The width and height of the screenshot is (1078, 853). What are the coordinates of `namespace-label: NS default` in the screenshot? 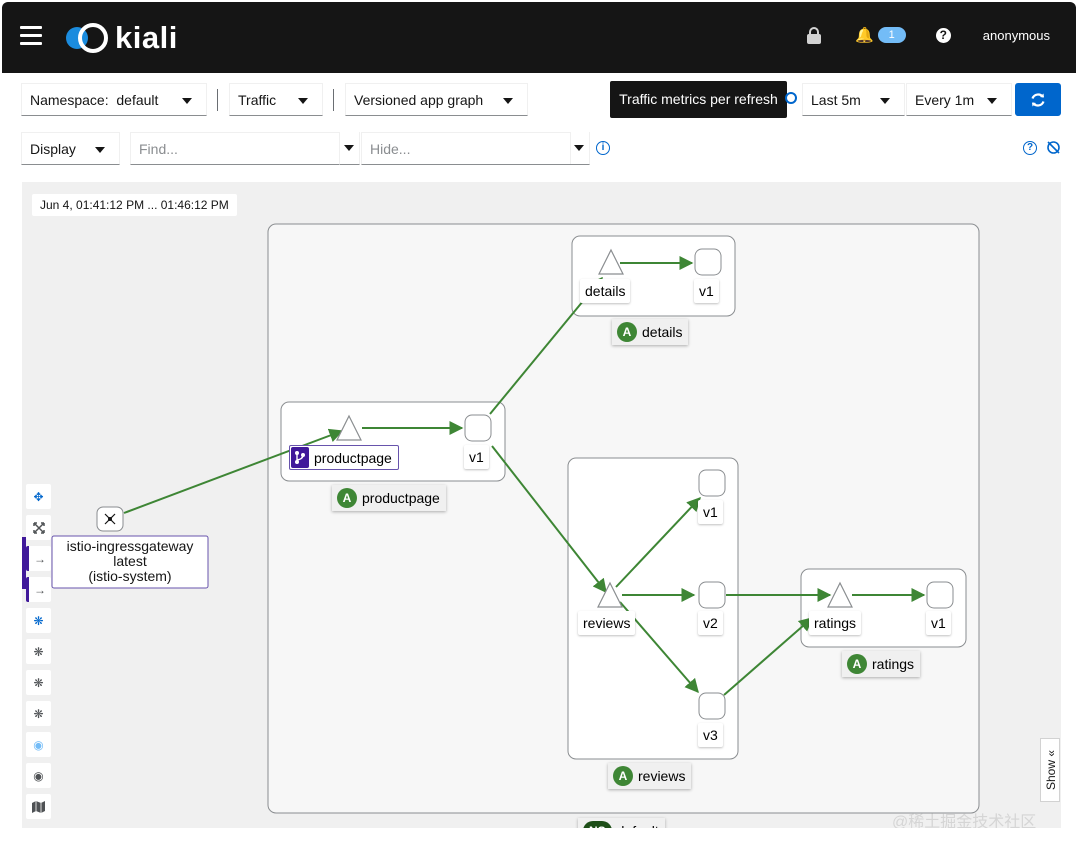 It's located at (621, 823).